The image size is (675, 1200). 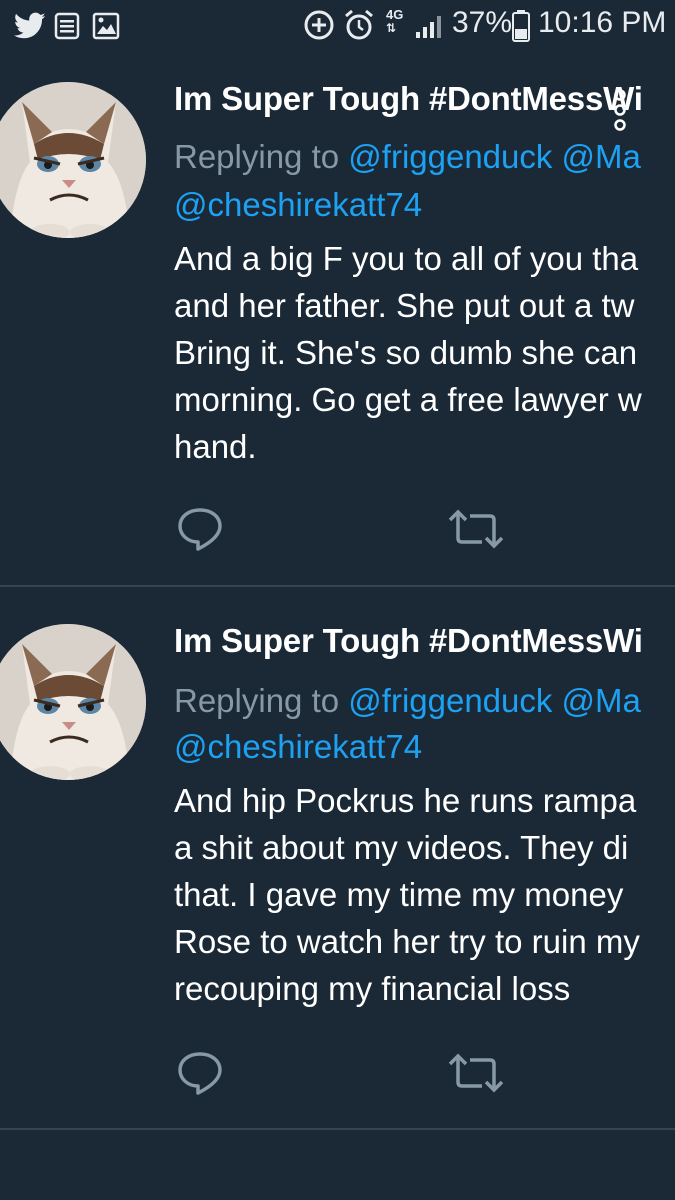 I want to click on overflow-menu-icon, so click(x=620, y=110).